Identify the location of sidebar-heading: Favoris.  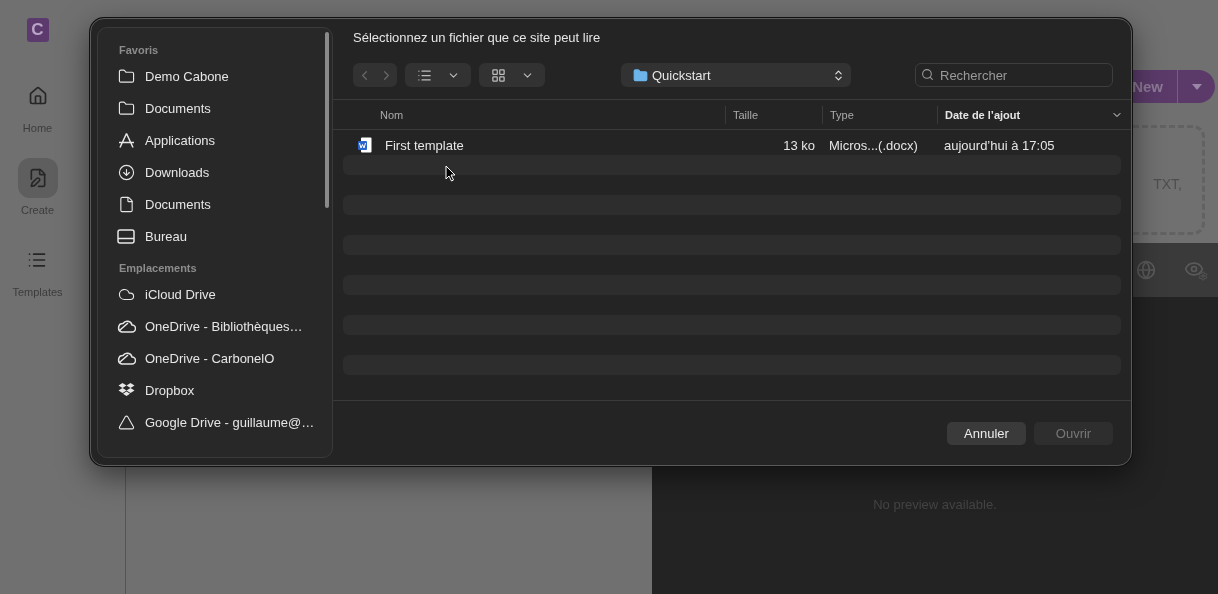
(139, 50).